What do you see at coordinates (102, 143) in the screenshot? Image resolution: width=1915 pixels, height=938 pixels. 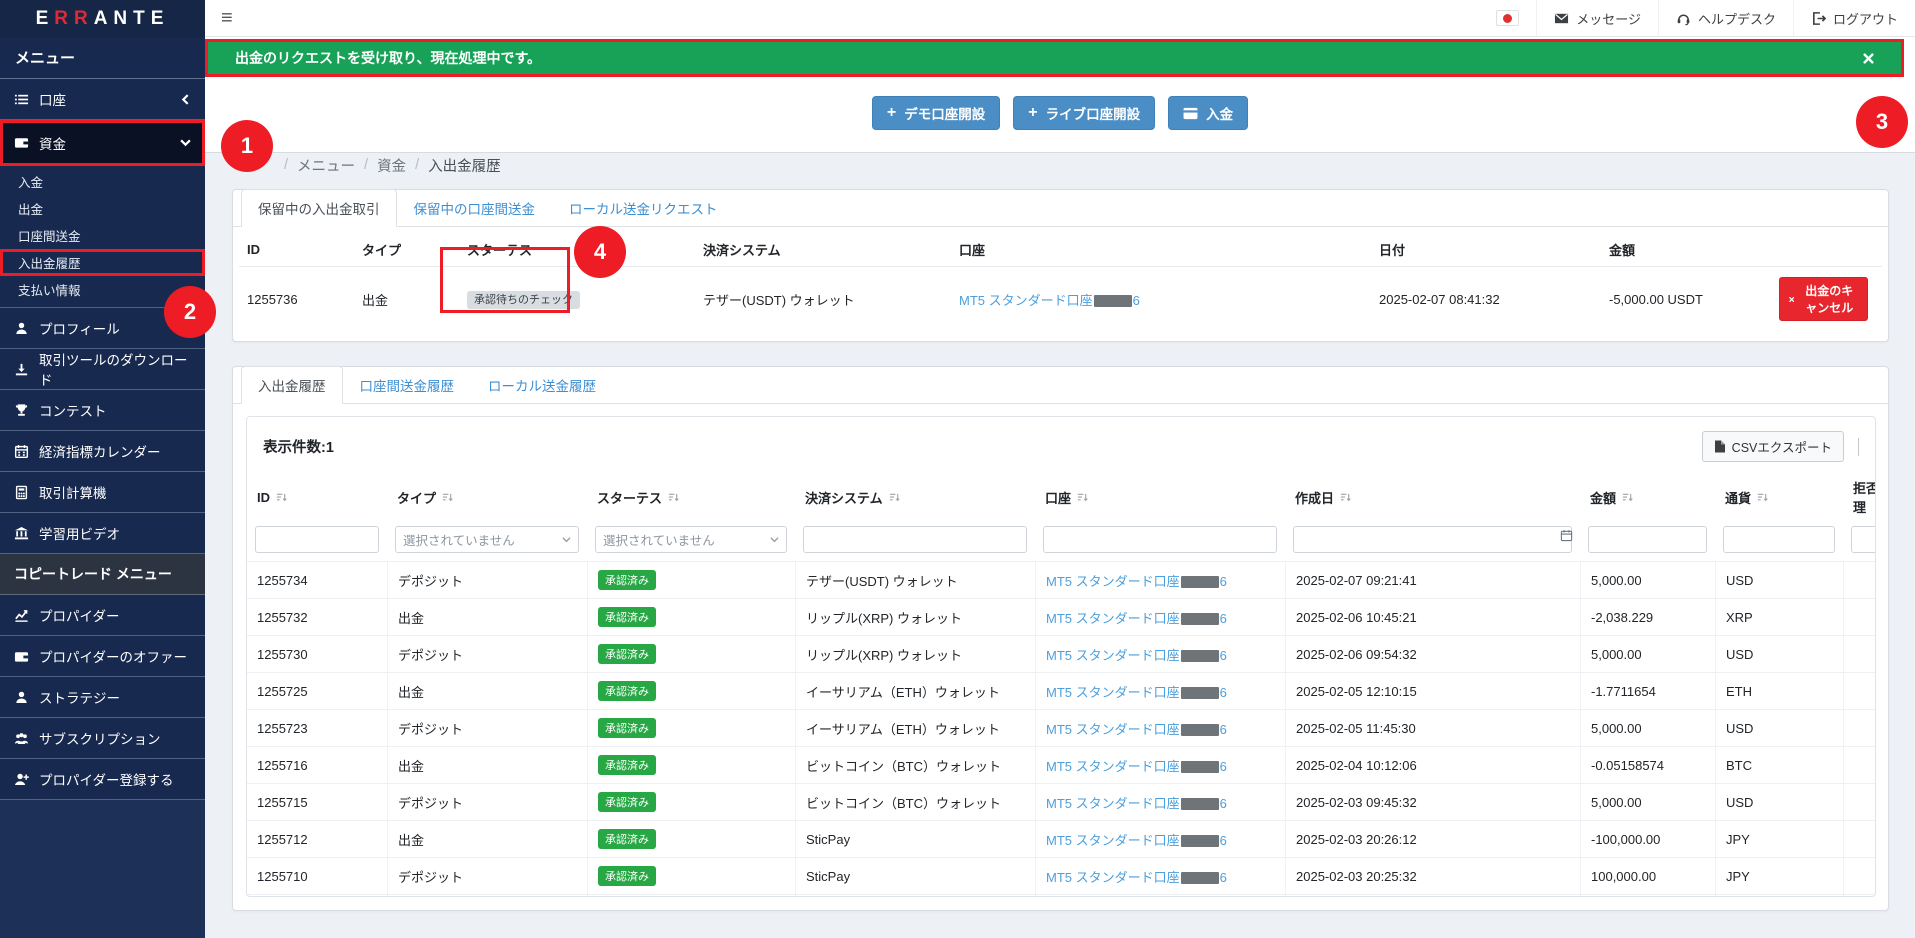 I see `sidebar-item-funds: 資金` at bounding box center [102, 143].